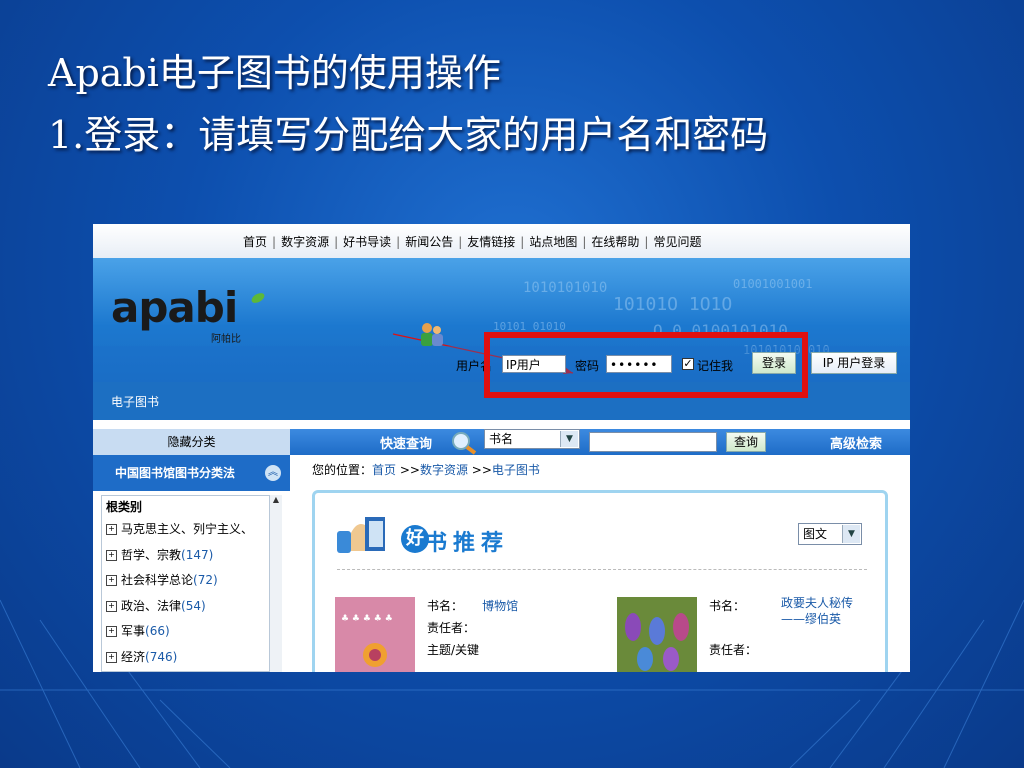  Describe the element at coordinates (733, 628) in the screenshot. I see `book-2-info: 书名： 责任者：` at that location.